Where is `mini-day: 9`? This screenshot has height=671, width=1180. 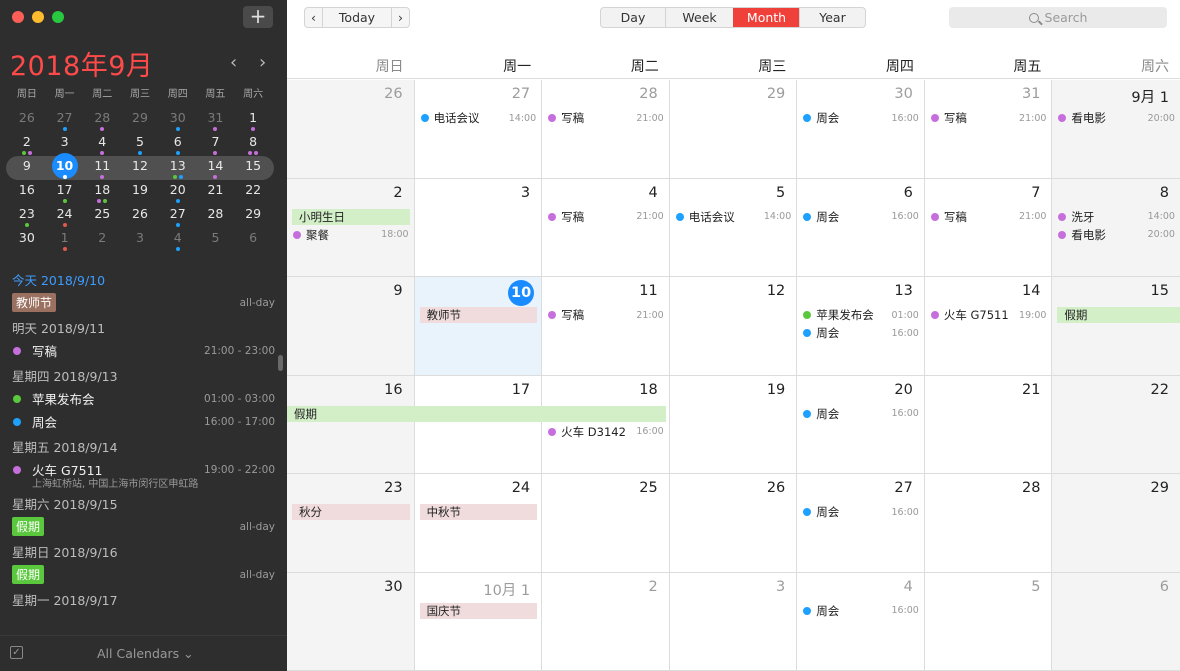 mini-day: 9 is located at coordinates (27, 168).